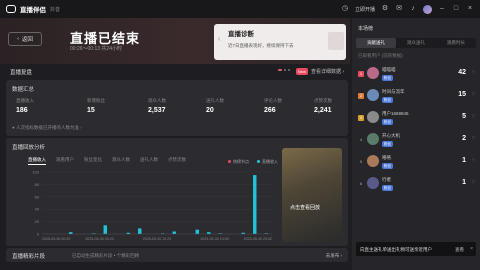 The width and height of the screenshot is (480, 270). What do you see at coordinates (327, 71) in the screenshot?
I see `detail-link: 查看详细数据 ›` at bounding box center [327, 71].